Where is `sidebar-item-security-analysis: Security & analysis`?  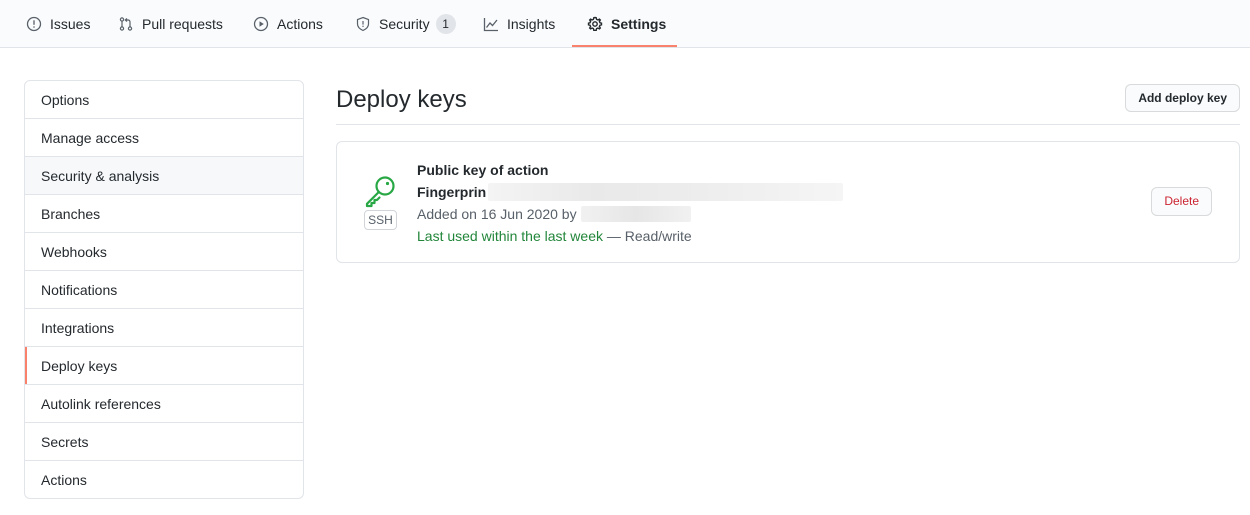 sidebar-item-security-analysis: Security & analysis is located at coordinates (164, 176).